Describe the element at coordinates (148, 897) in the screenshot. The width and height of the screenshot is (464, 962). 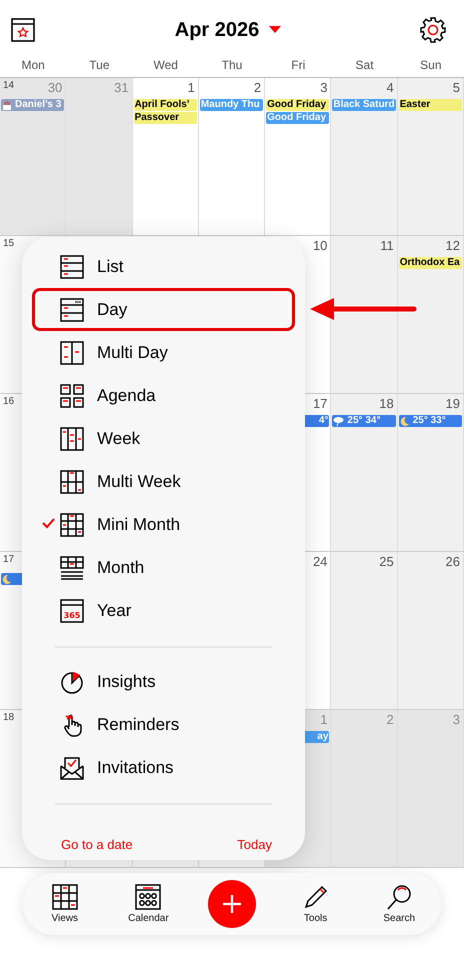
I see `calendar-icon` at that location.